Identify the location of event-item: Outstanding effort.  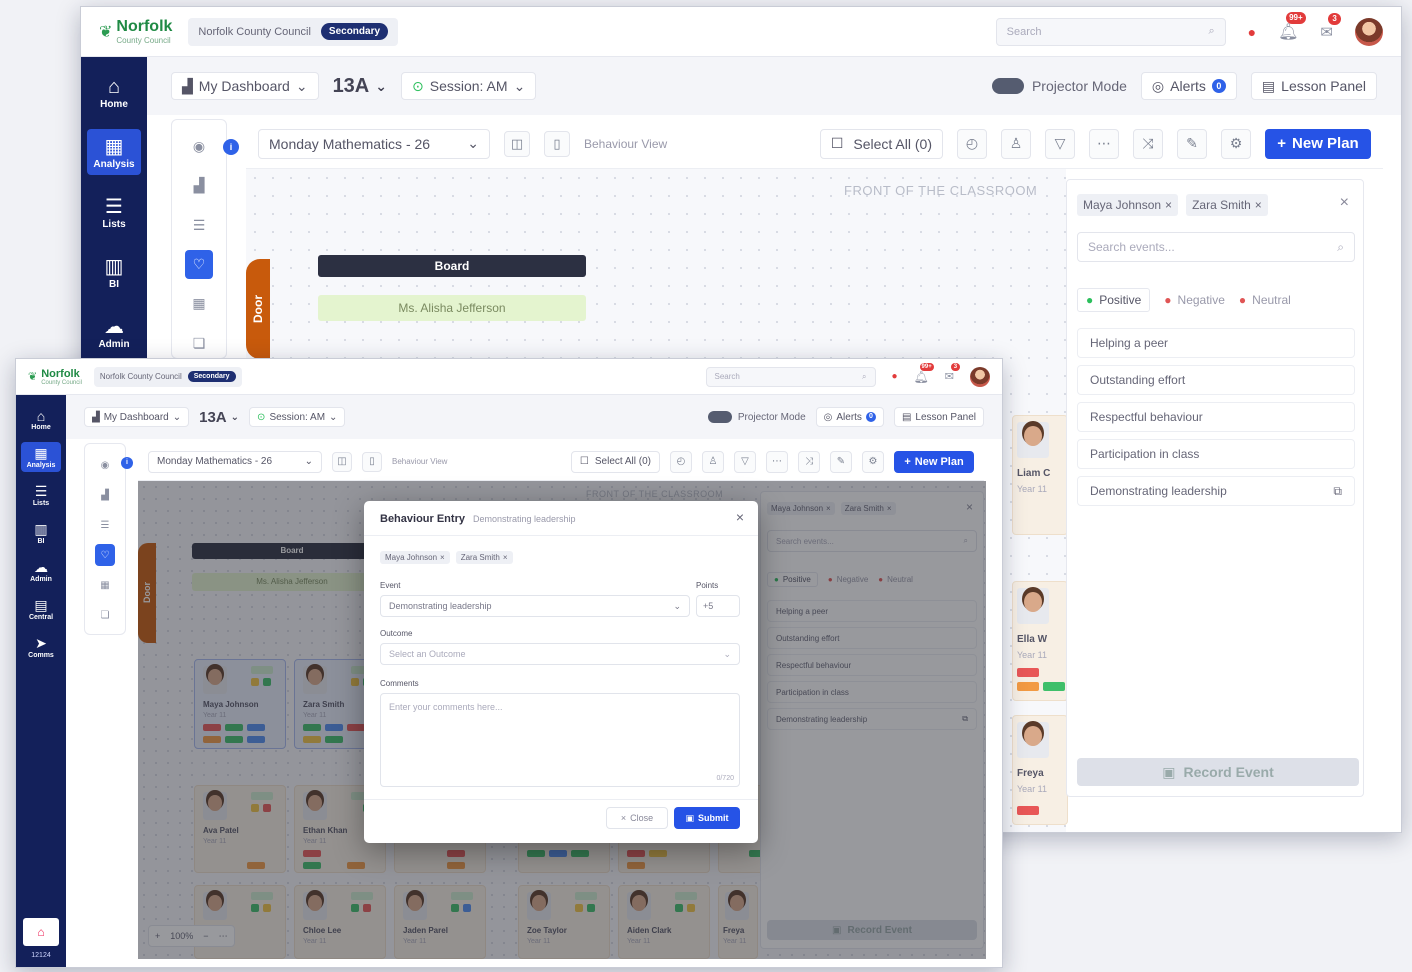
(1216, 380).